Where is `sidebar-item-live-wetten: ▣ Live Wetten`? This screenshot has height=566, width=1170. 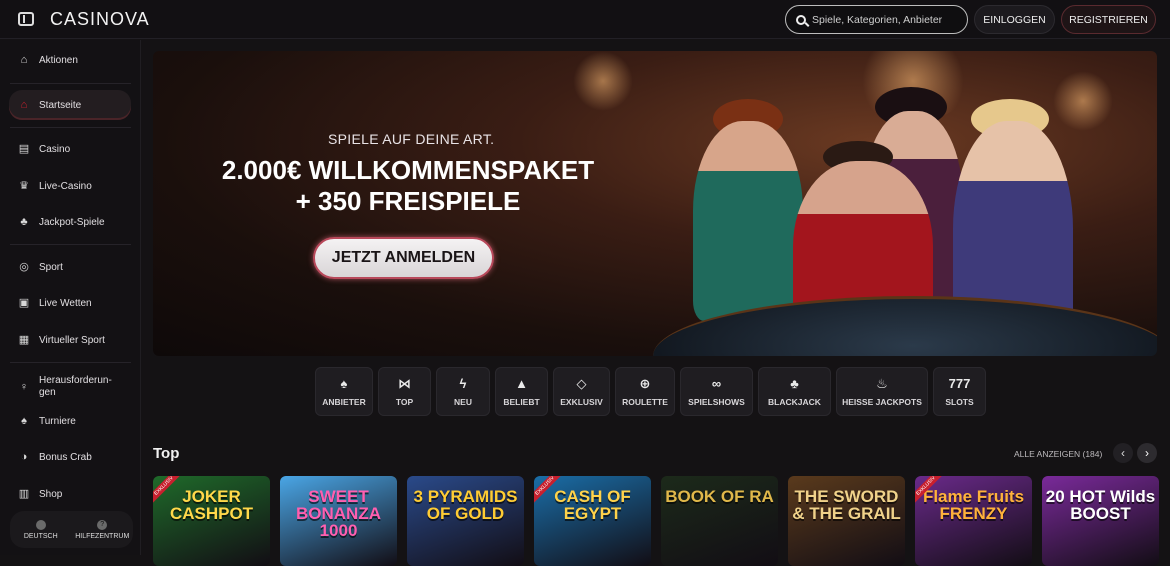 sidebar-item-live-wetten: ▣ Live Wetten is located at coordinates (70, 303).